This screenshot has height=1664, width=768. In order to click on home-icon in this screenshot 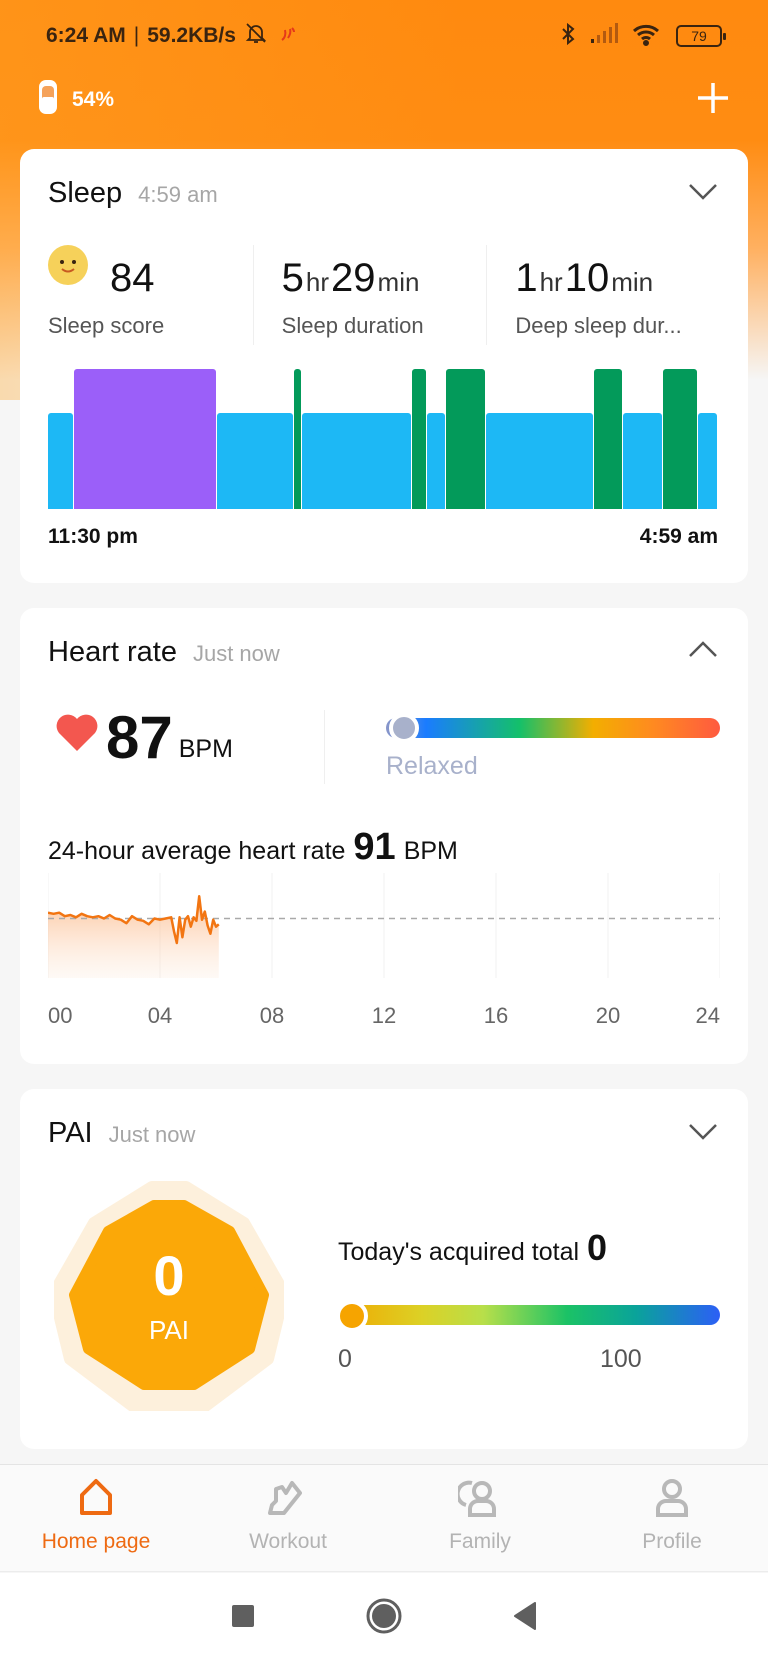, I will do `click(96, 1499)`.